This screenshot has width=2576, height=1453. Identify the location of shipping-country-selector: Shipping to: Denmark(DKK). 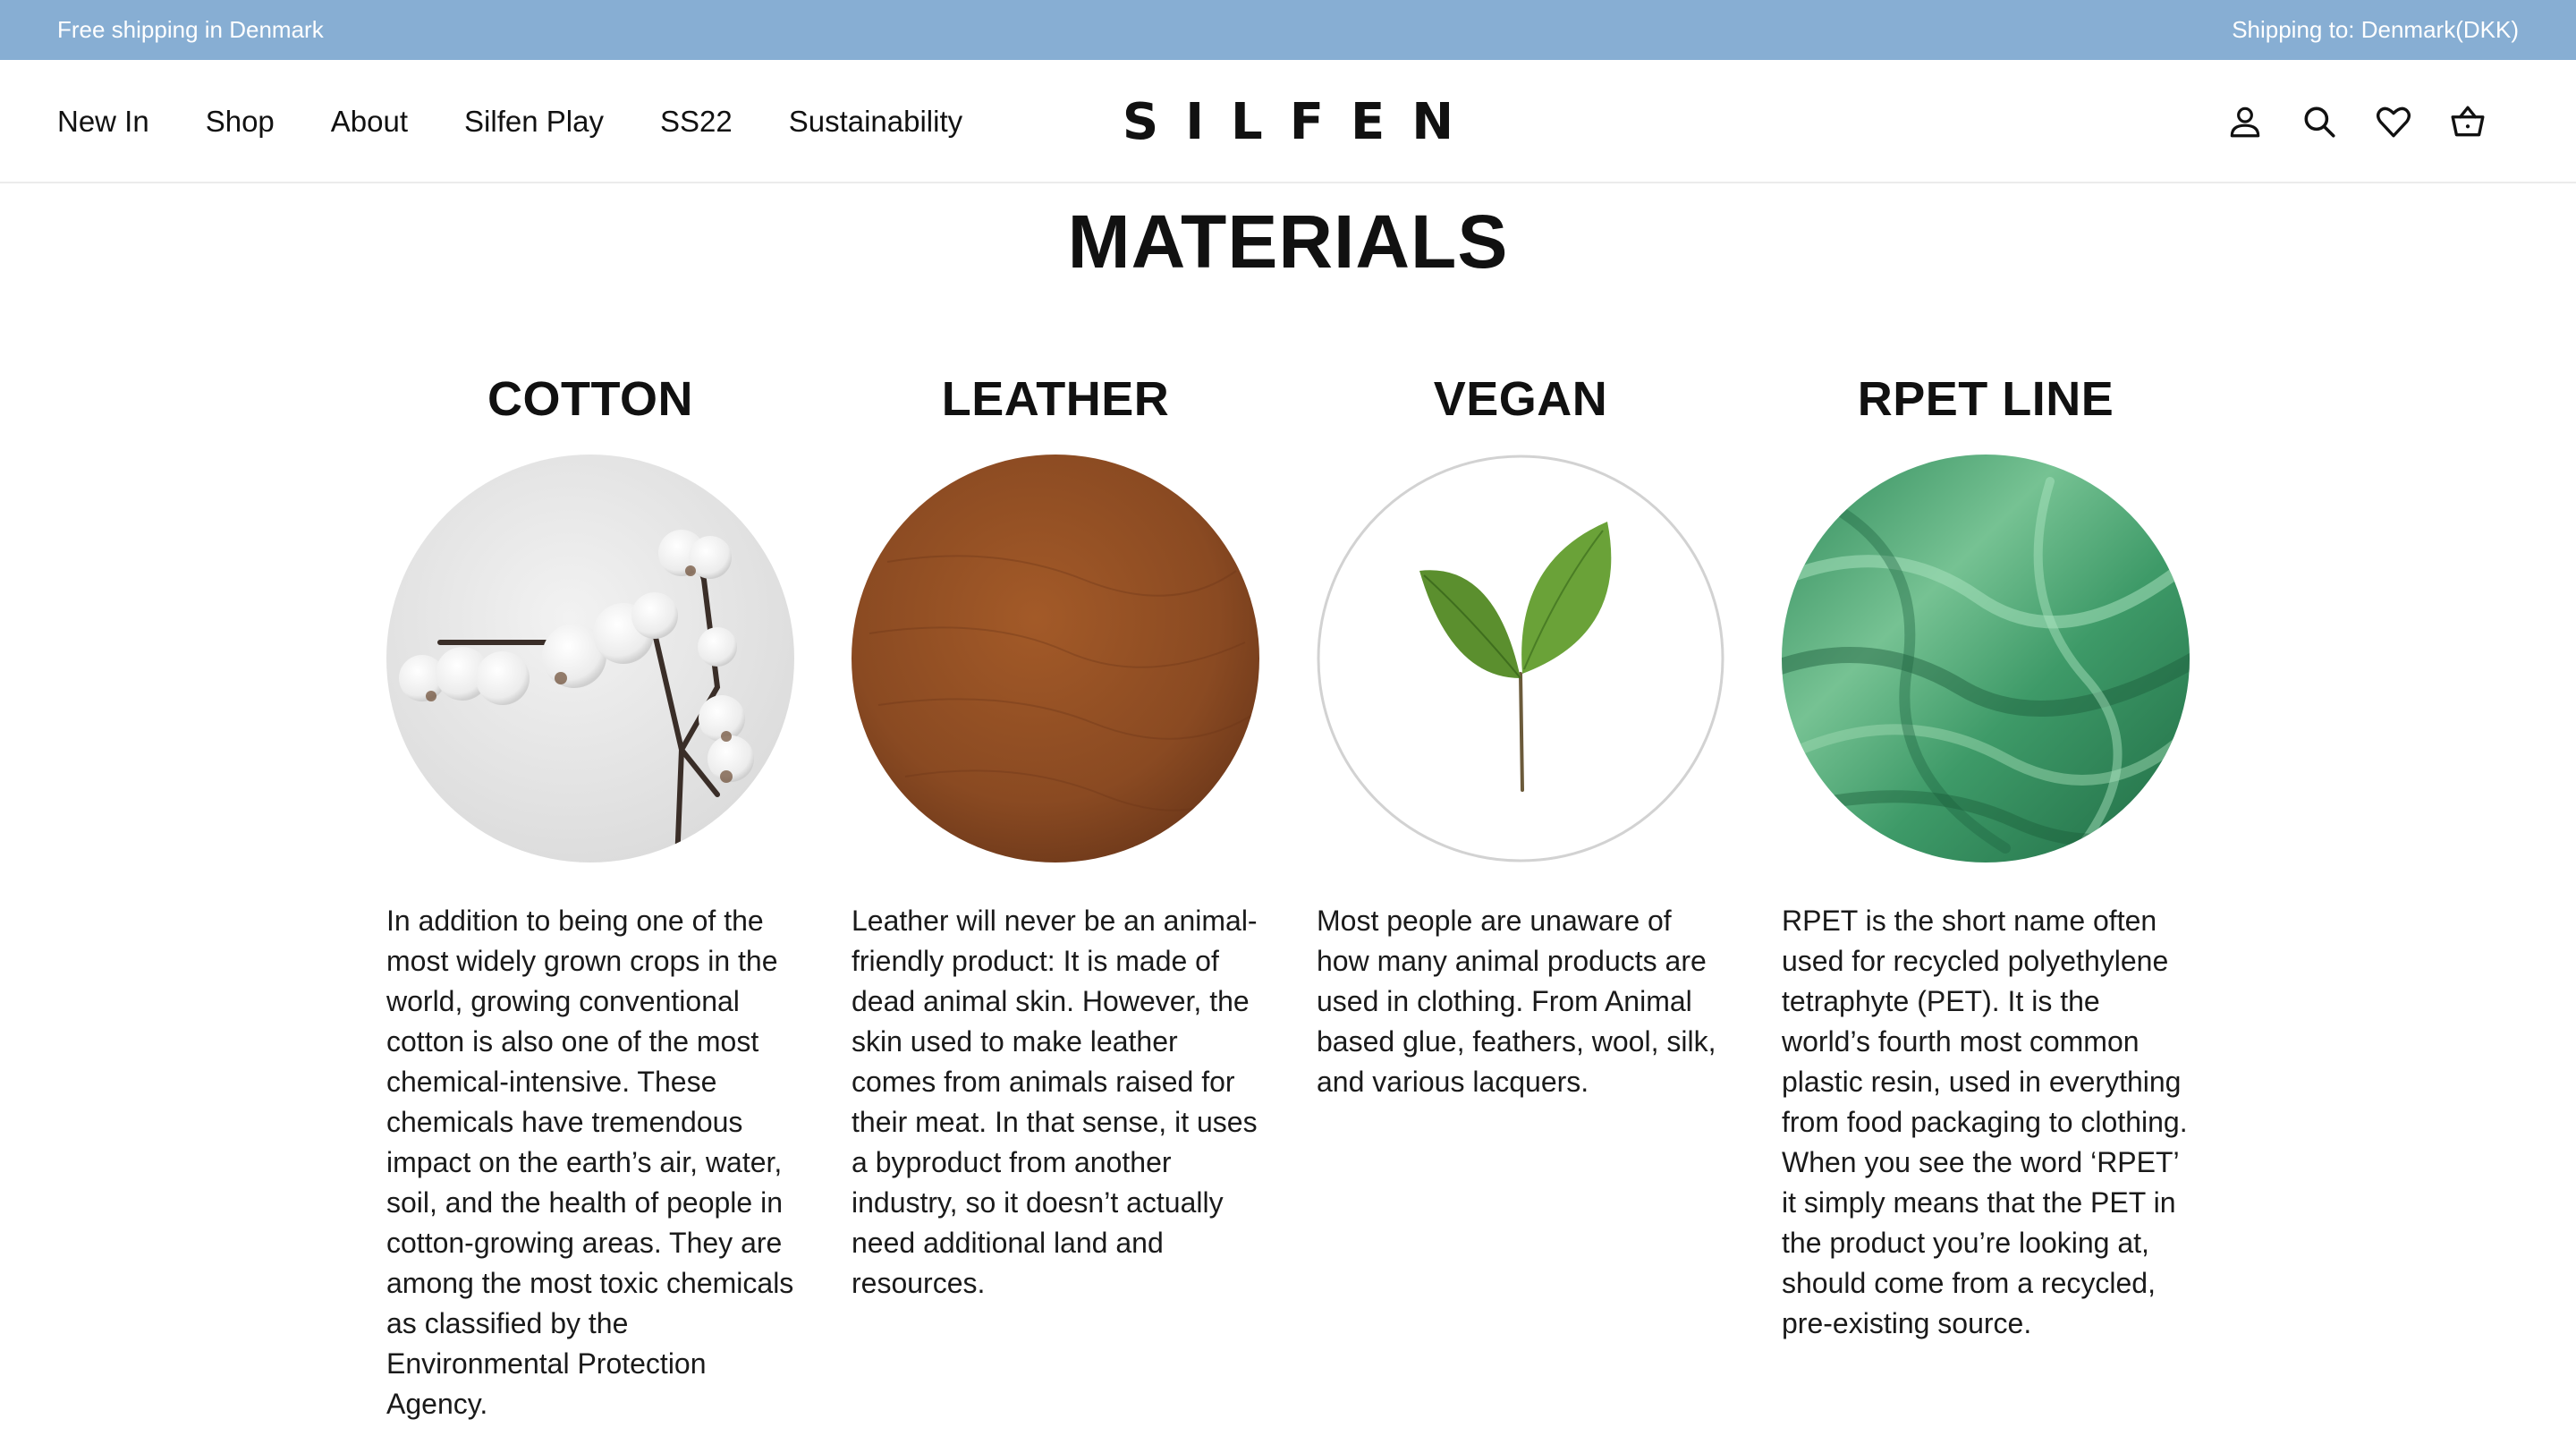
(2375, 30).